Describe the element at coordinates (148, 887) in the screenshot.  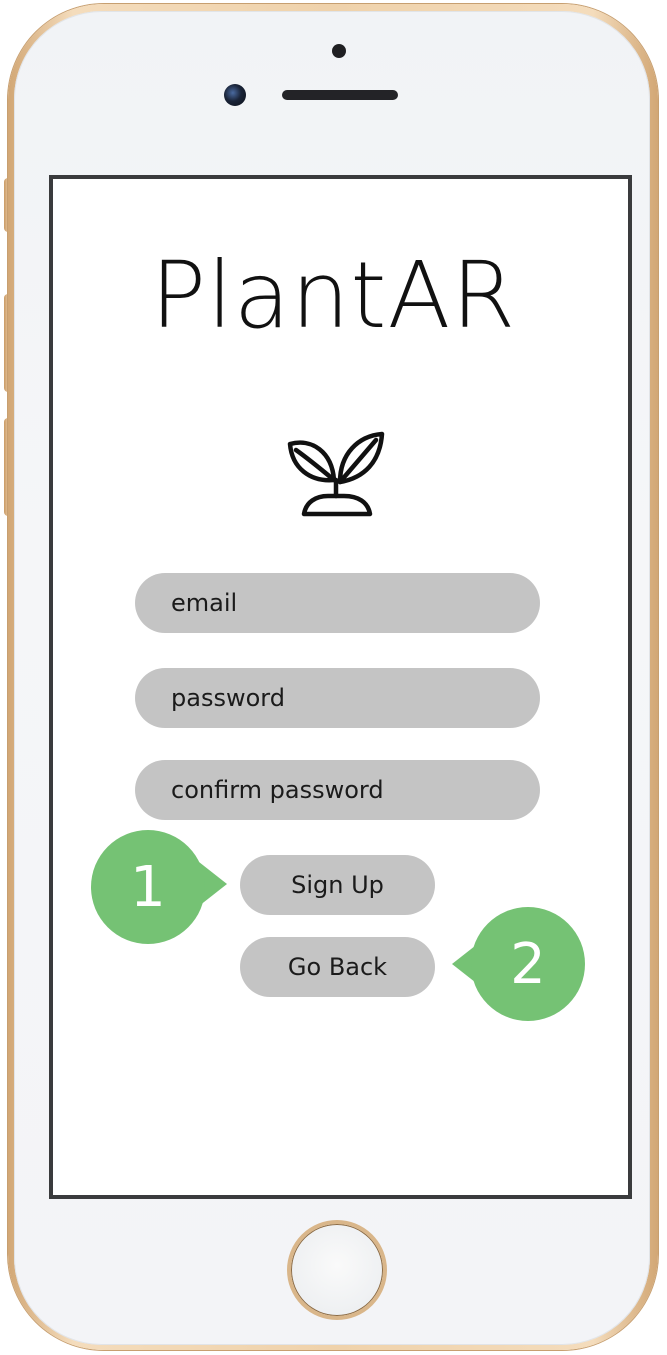
I see `callout-1-badge: 1` at that location.